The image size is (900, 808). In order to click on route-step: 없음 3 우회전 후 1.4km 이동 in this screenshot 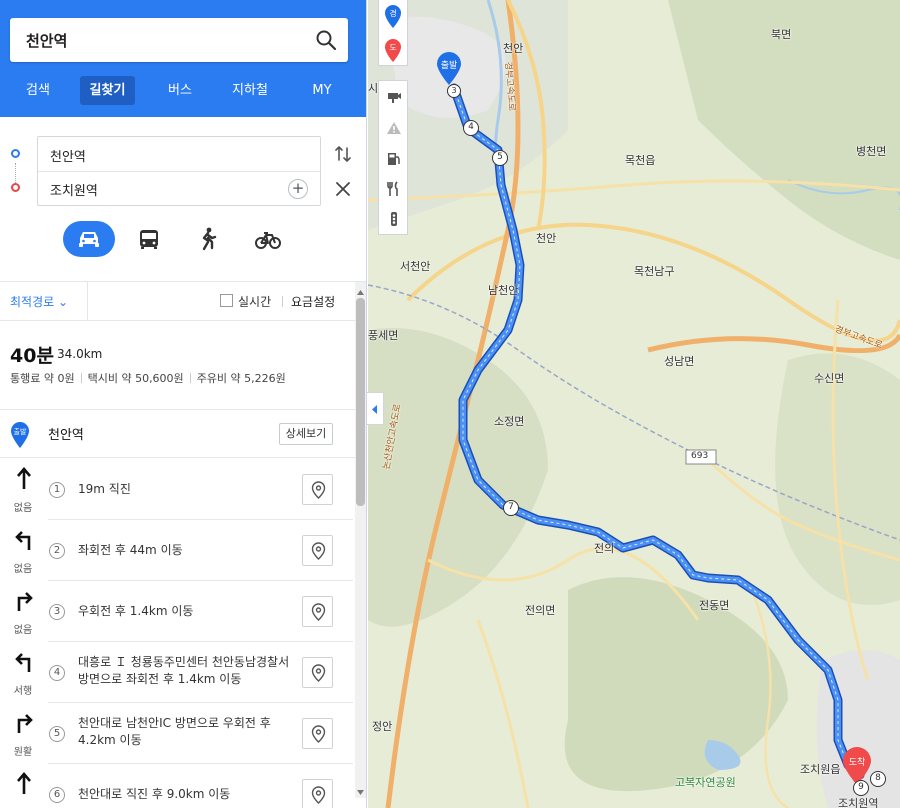, I will do `click(177, 611)`.